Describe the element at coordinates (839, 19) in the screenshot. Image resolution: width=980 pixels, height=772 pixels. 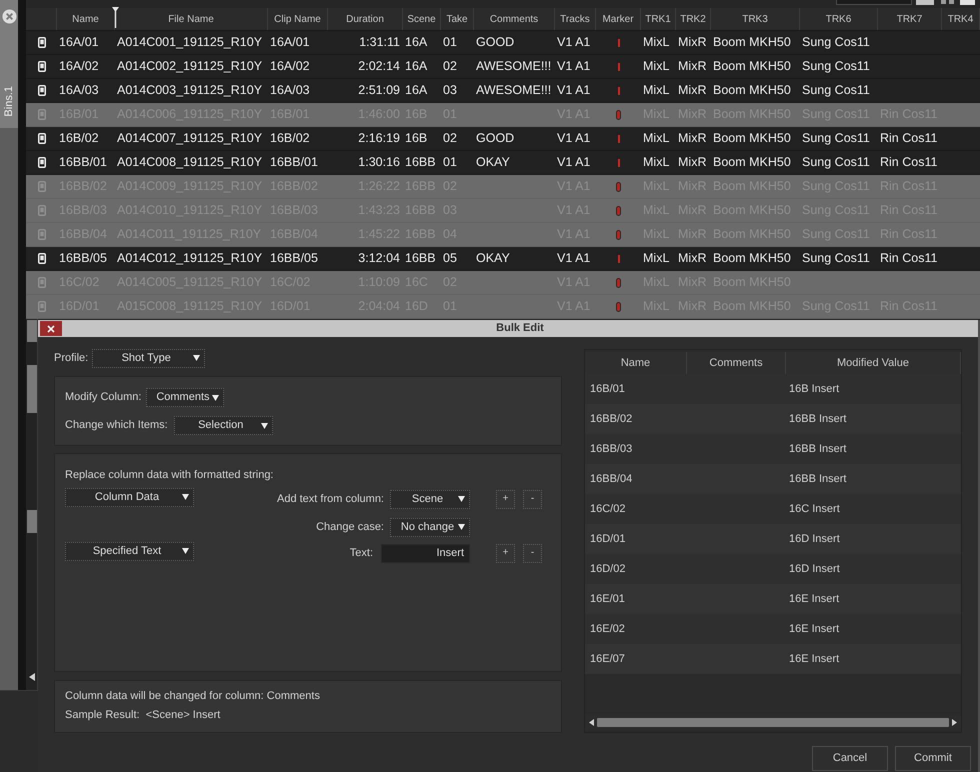
I see `column-header: TRK6` at that location.